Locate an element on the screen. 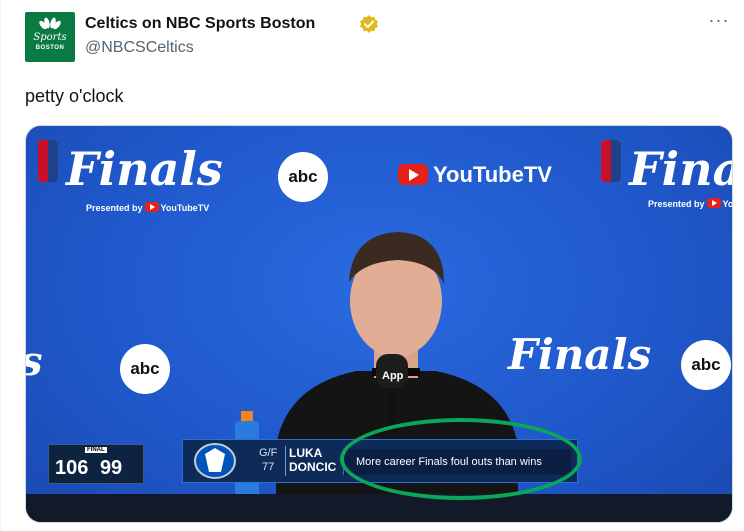  away-score: 106 is located at coordinates (72, 468).